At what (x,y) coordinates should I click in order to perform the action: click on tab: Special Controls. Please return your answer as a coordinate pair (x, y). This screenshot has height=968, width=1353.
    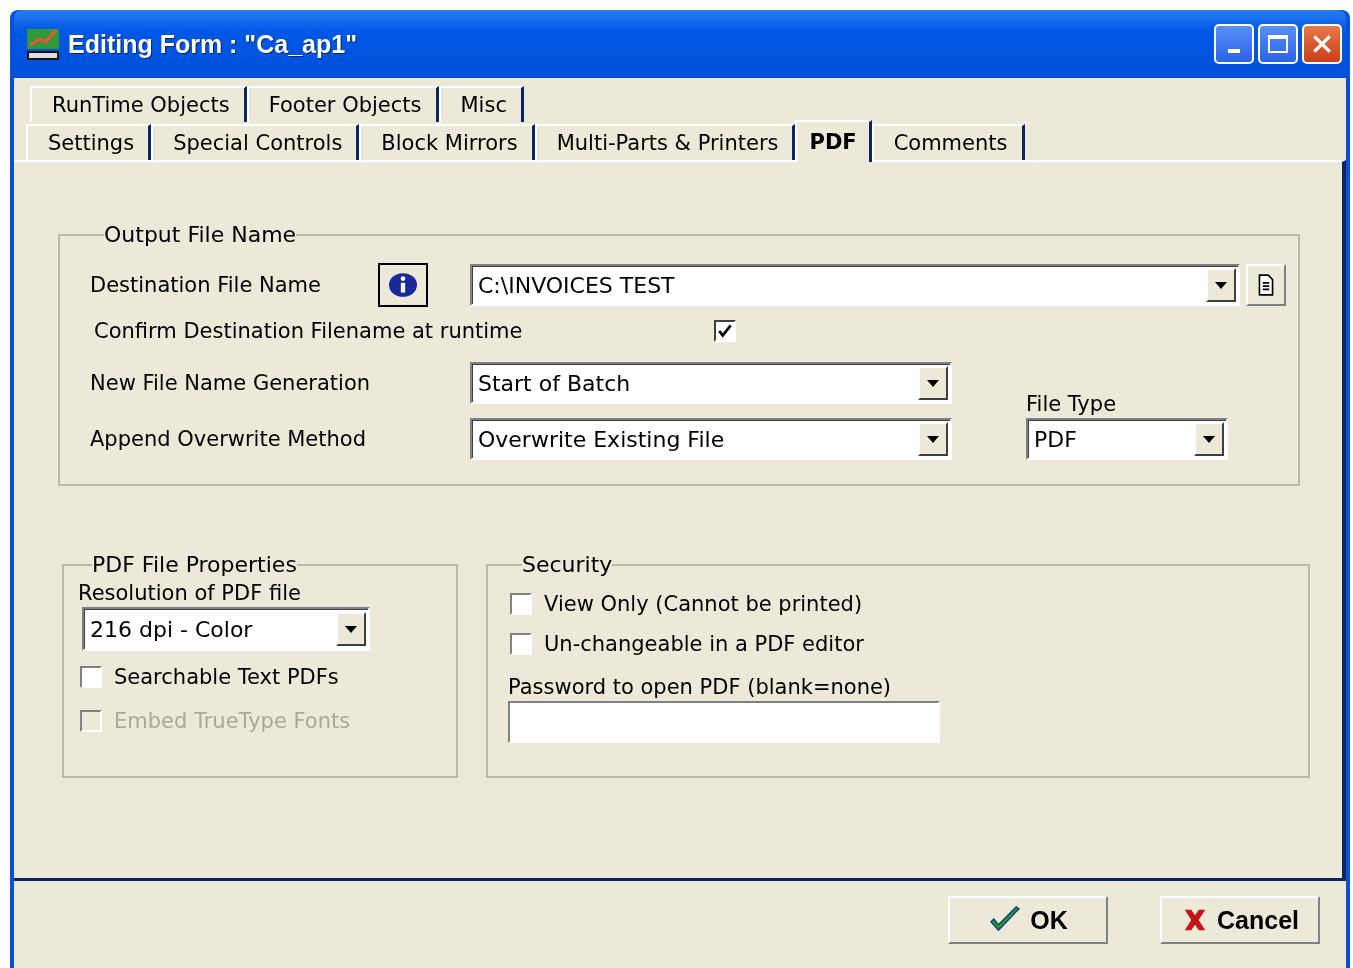
    Looking at the image, I should click on (255, 142).